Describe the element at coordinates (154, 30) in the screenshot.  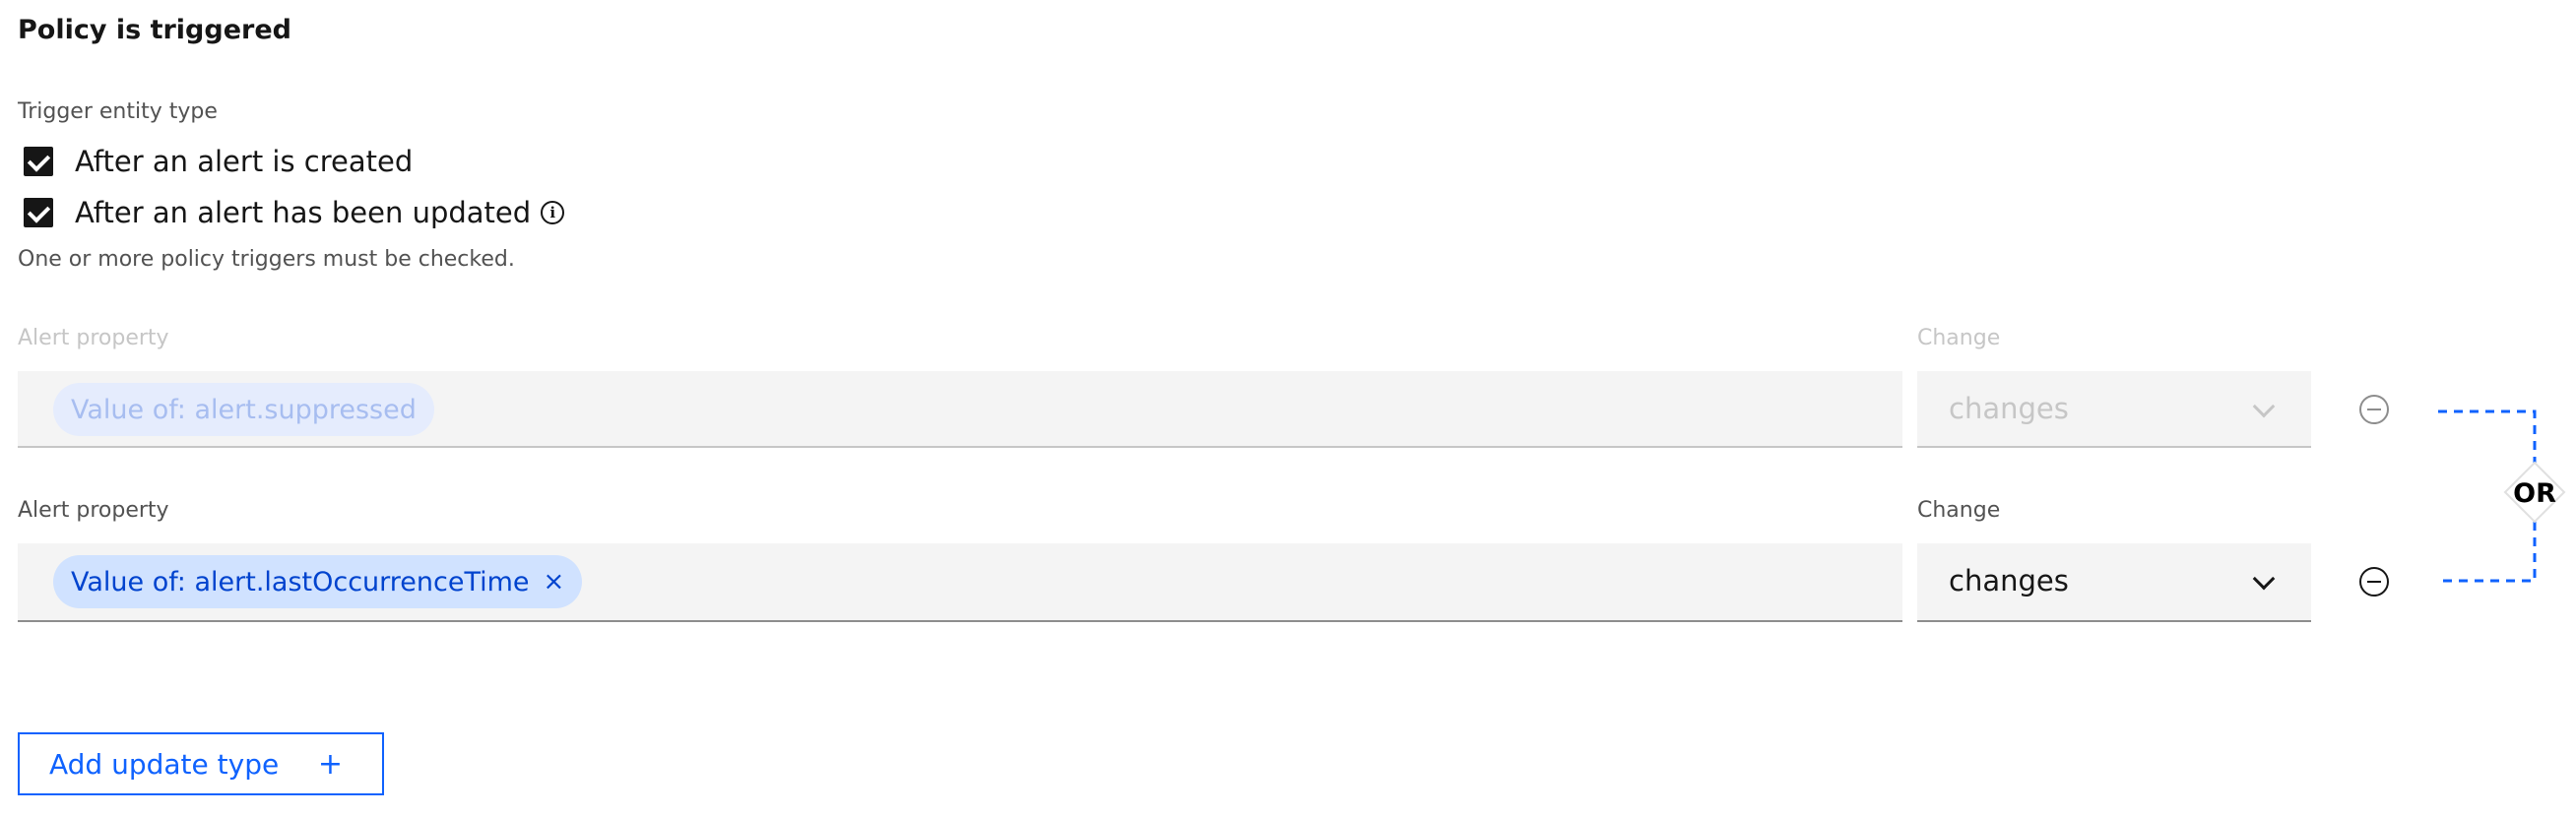
I see `section-title: Policy is triggered` at that location.